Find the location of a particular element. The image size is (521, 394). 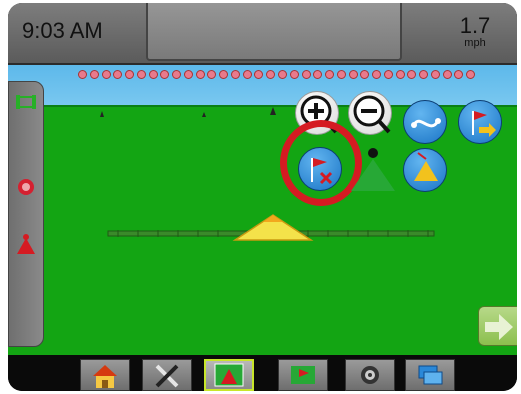

speed-value: 1.7 is located at coordinates (475, 25).